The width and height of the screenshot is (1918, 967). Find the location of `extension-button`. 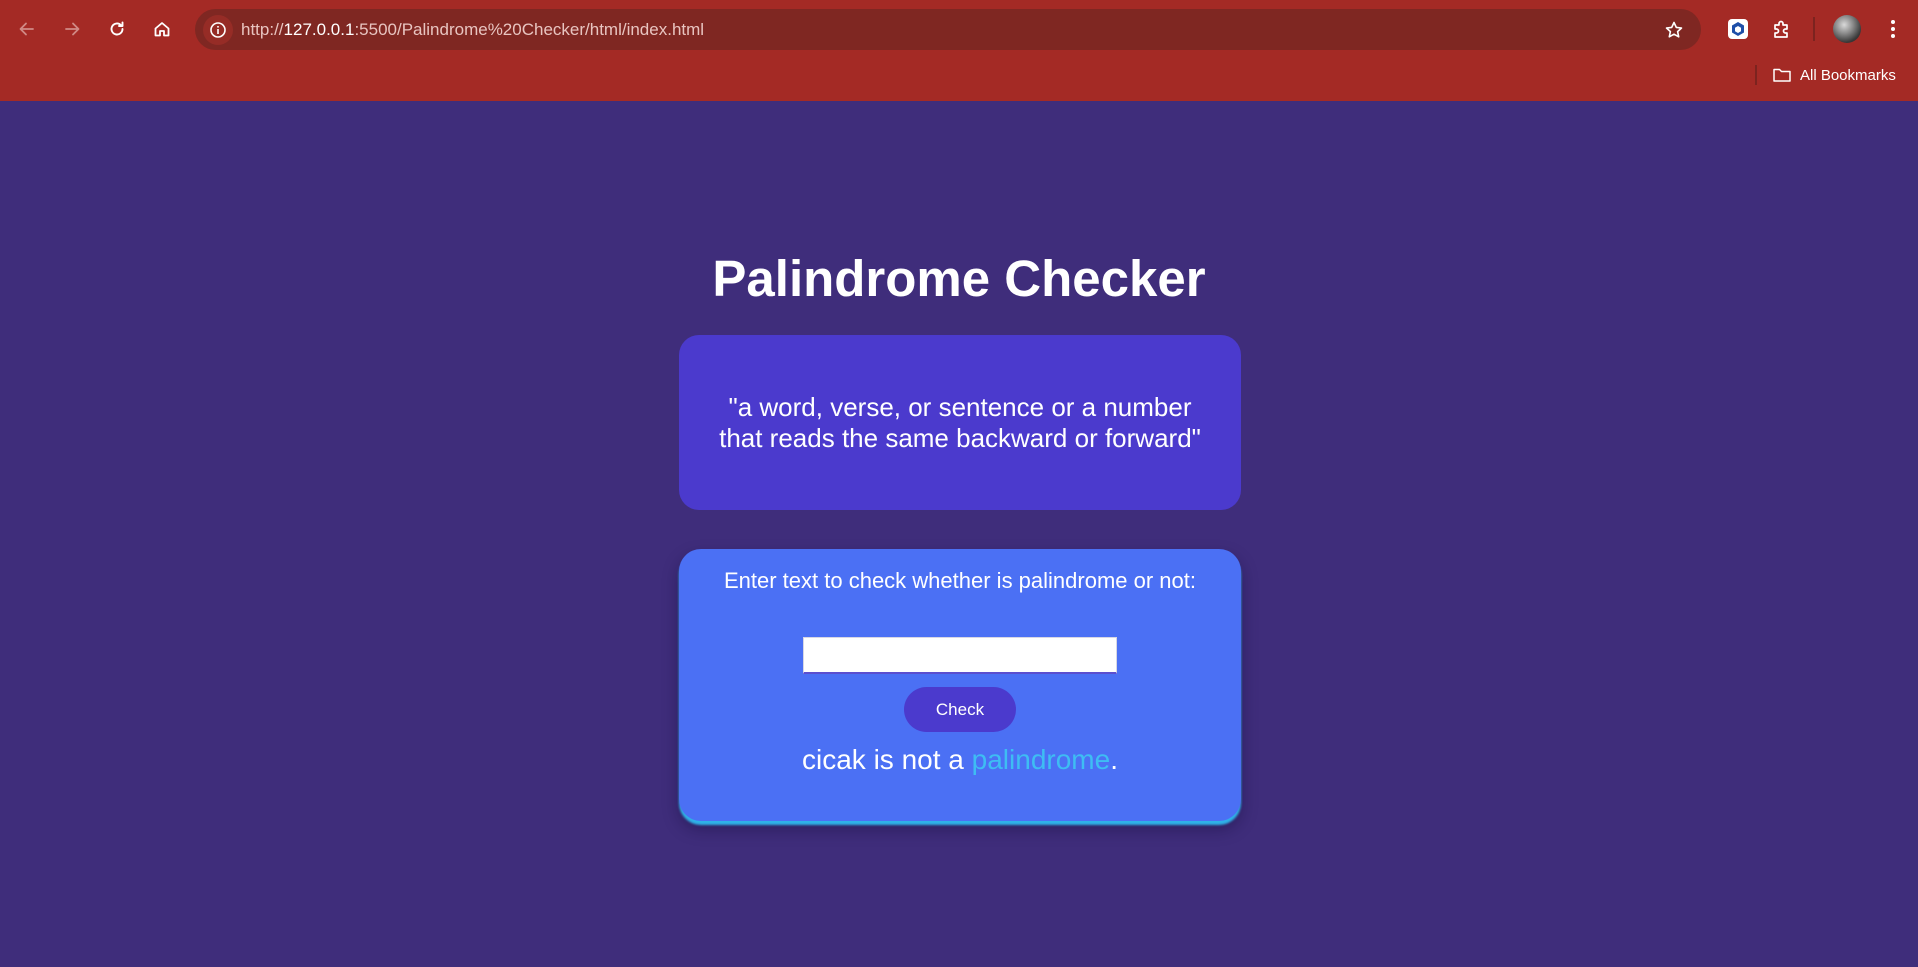

extension-button is located at coordinates (1738, 29).